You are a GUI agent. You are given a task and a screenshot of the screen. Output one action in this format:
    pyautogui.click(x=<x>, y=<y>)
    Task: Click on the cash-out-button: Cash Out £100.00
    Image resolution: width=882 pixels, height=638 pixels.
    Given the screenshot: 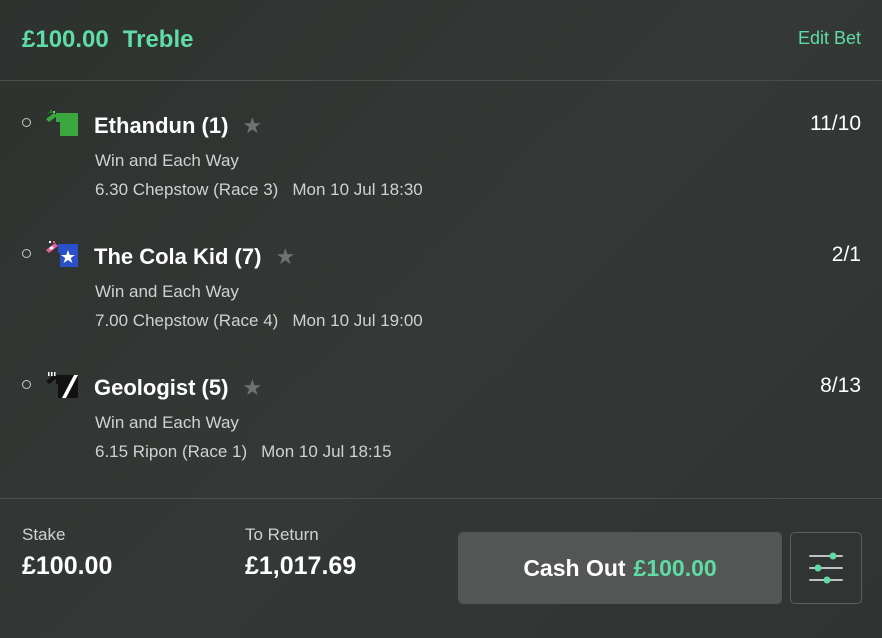 What is the action you would take?
    pyautogui.click(x=620, y=568)
    